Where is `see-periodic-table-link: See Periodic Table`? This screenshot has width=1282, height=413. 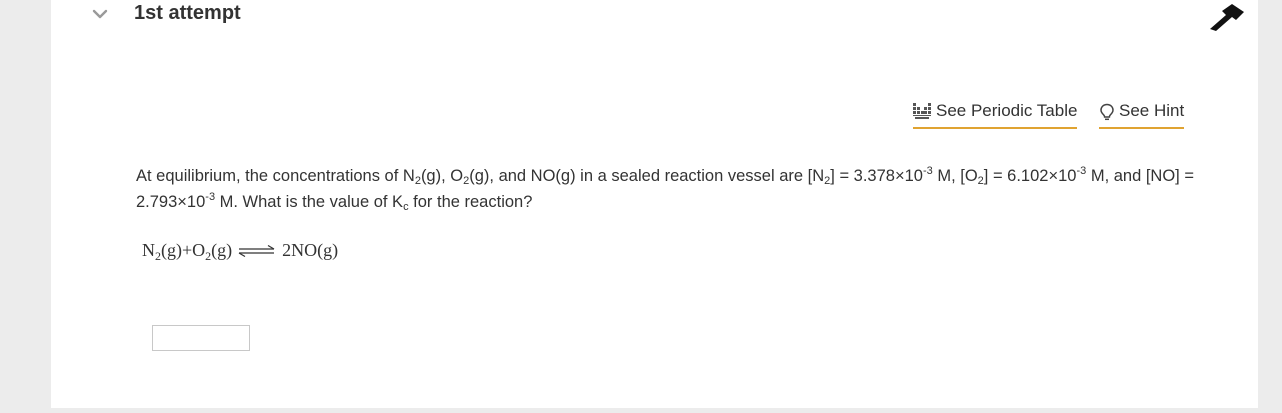
see-periodic-table-link: See Periodic Table is located at coordinates (995, 115).